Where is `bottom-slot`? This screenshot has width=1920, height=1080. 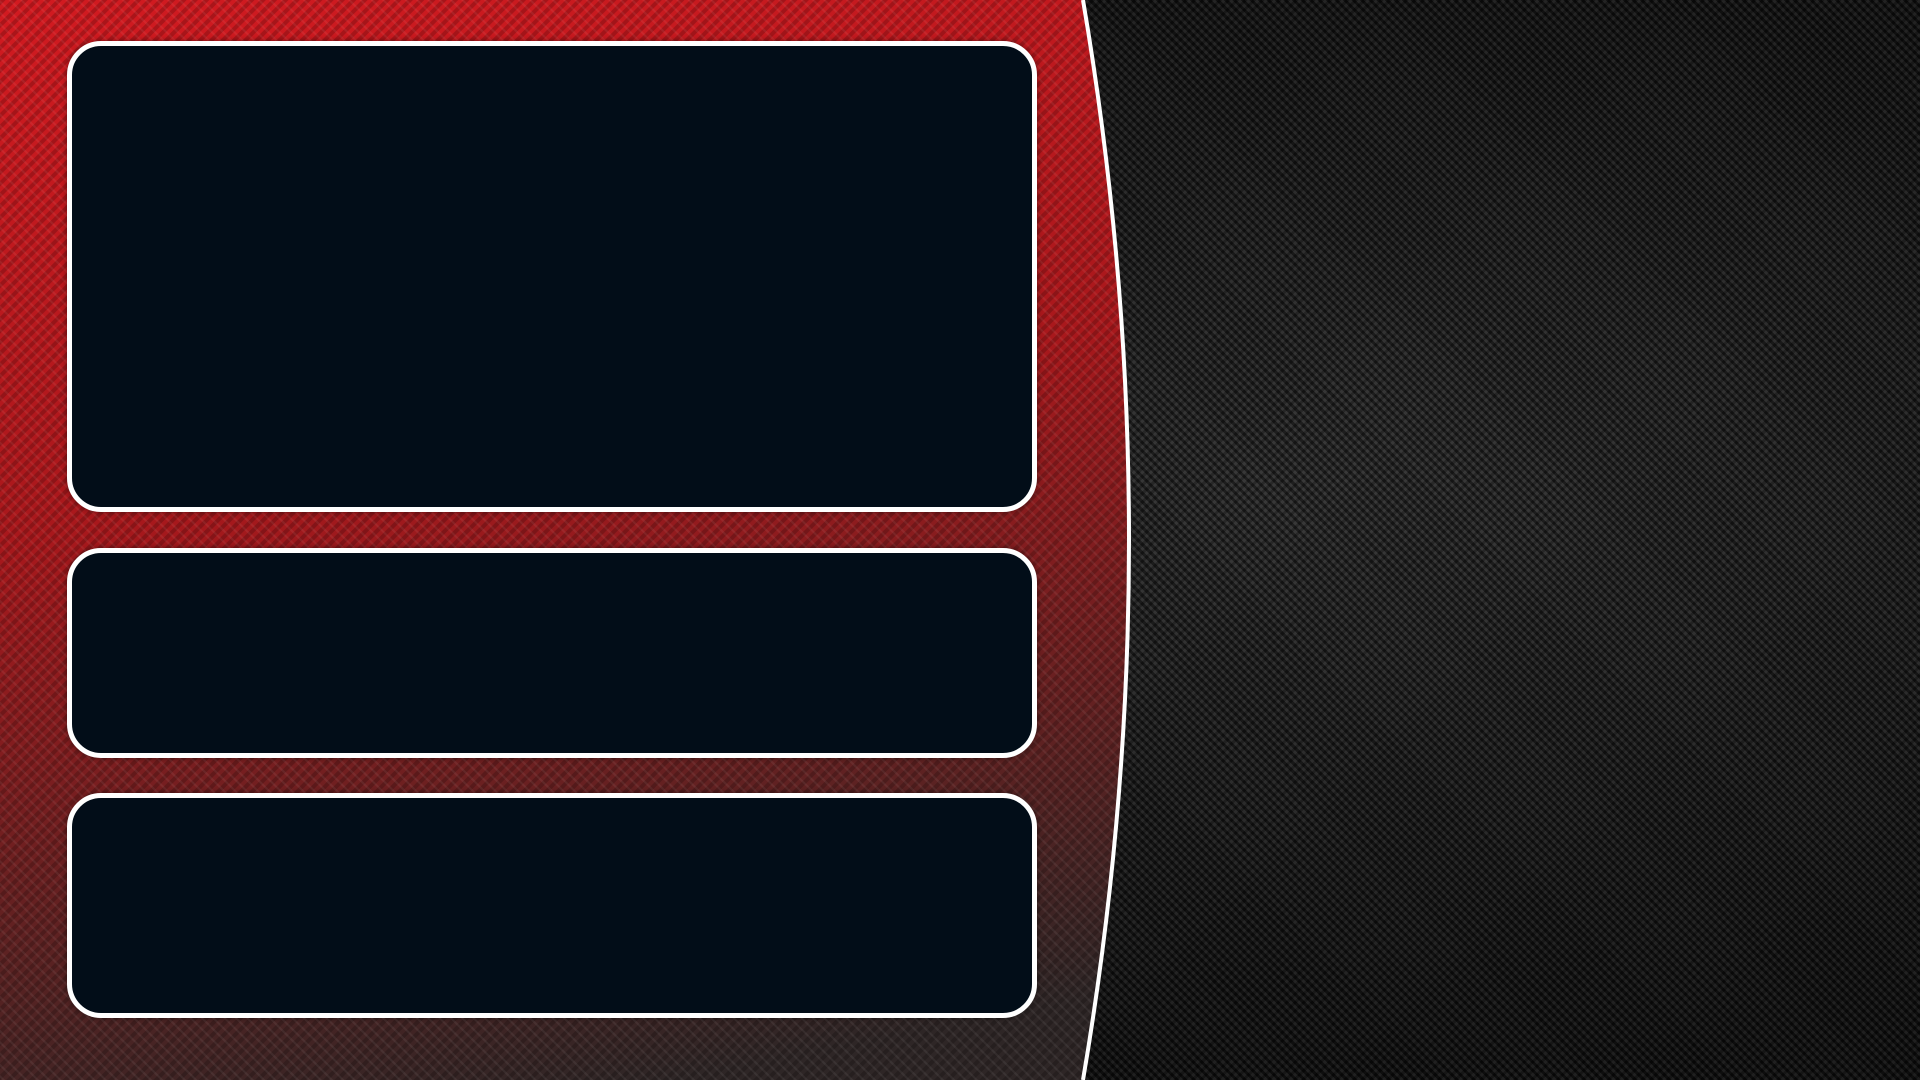
bottom-slot is located at coordinates (552, 905).